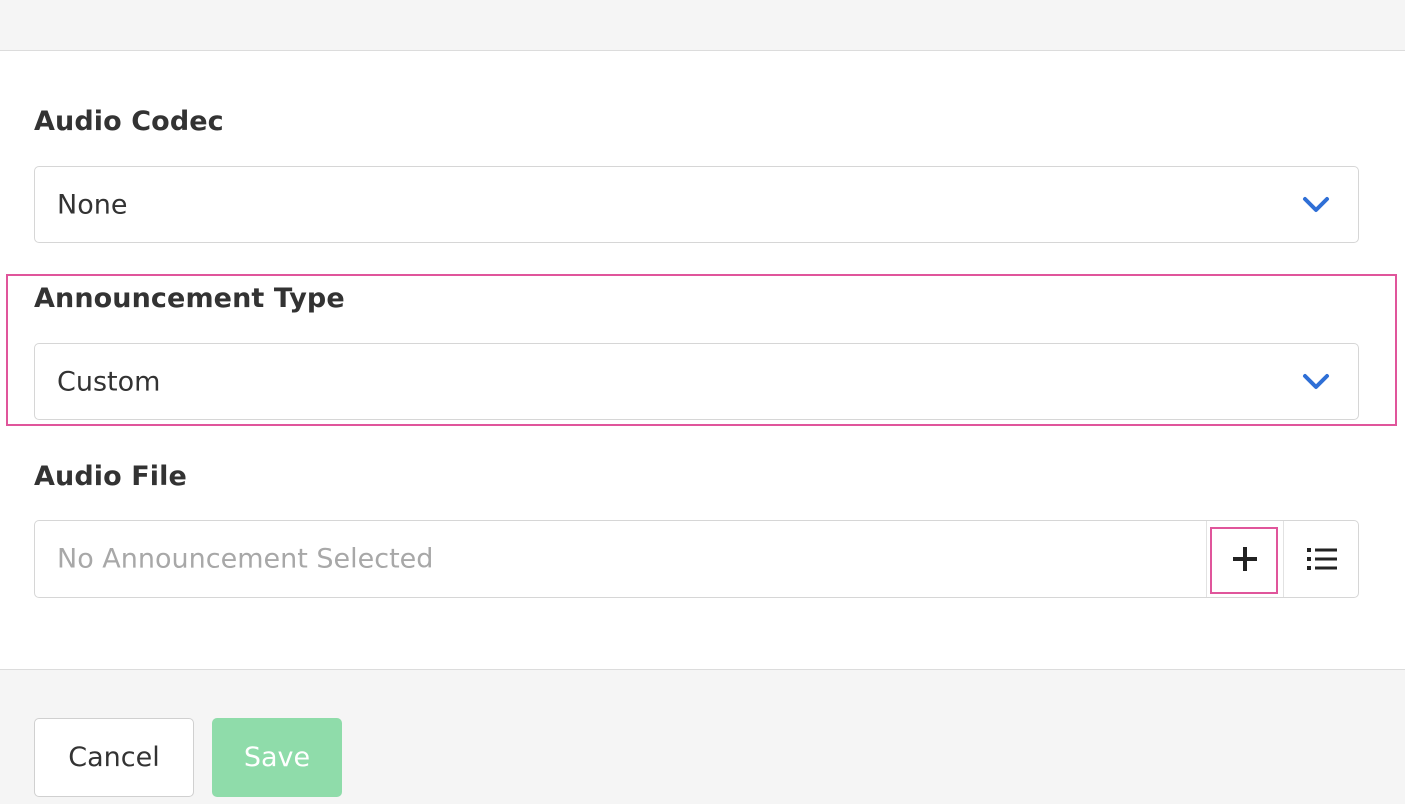  I want to click on announcement-type-select: Custom, so click(696, 381).